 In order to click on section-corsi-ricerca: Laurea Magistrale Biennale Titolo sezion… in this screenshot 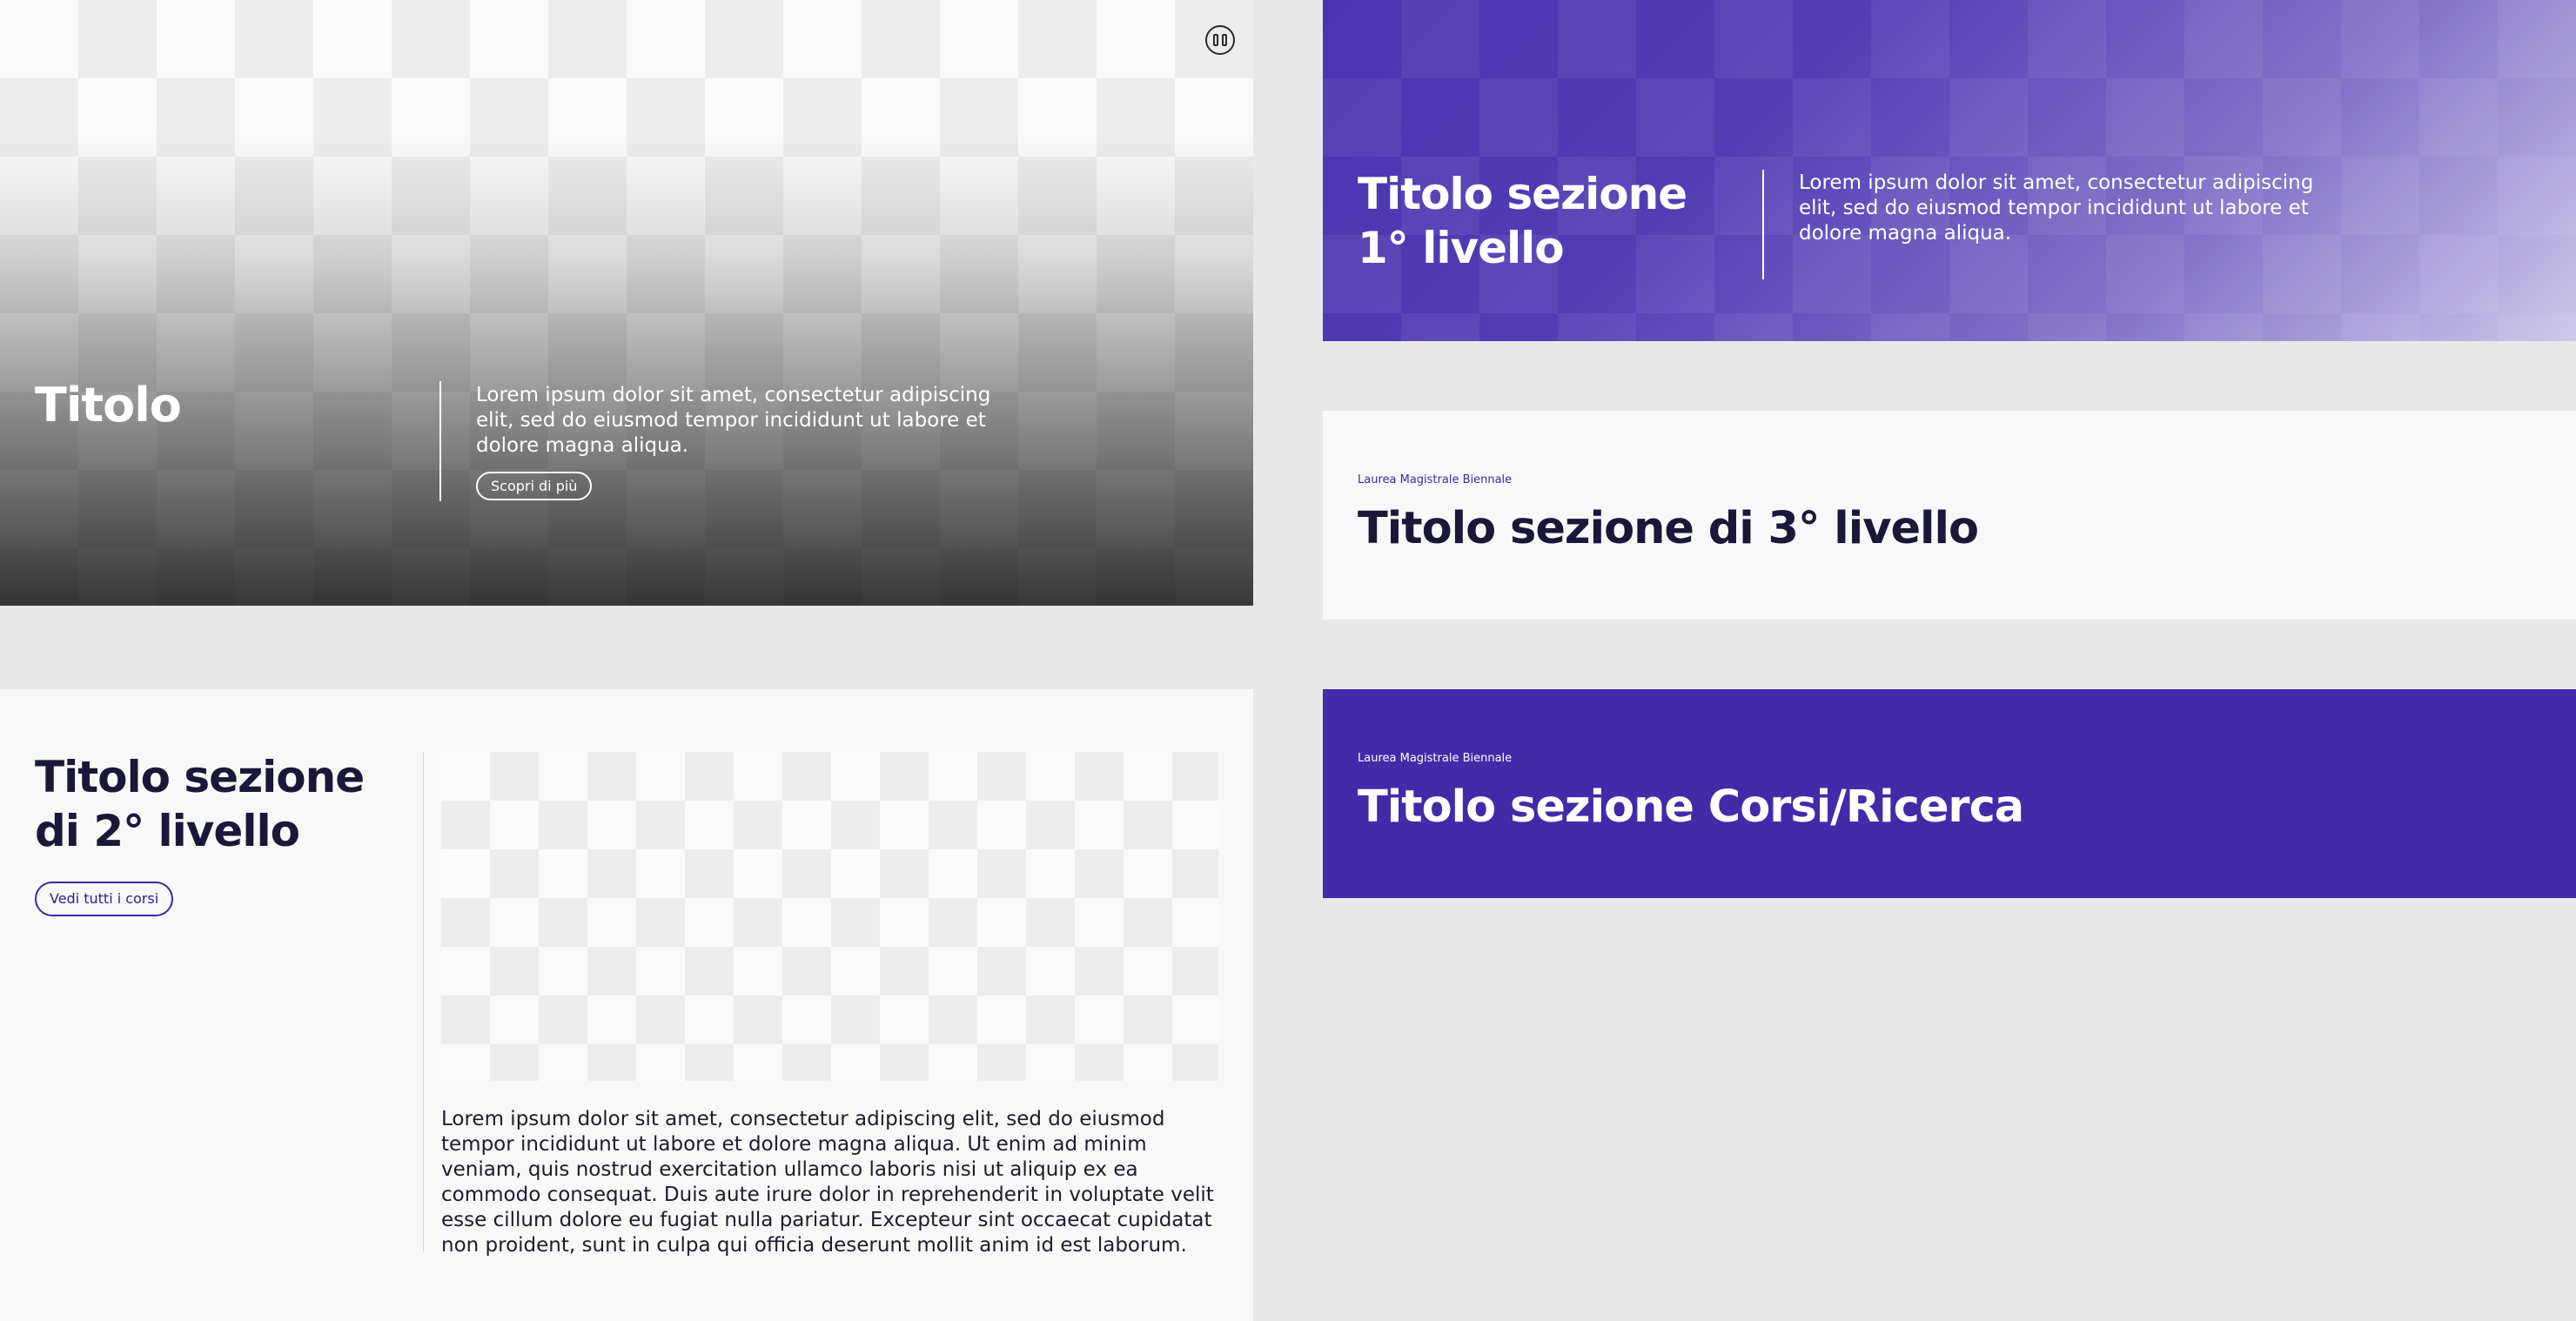, I will do `click(1949, 793)`.